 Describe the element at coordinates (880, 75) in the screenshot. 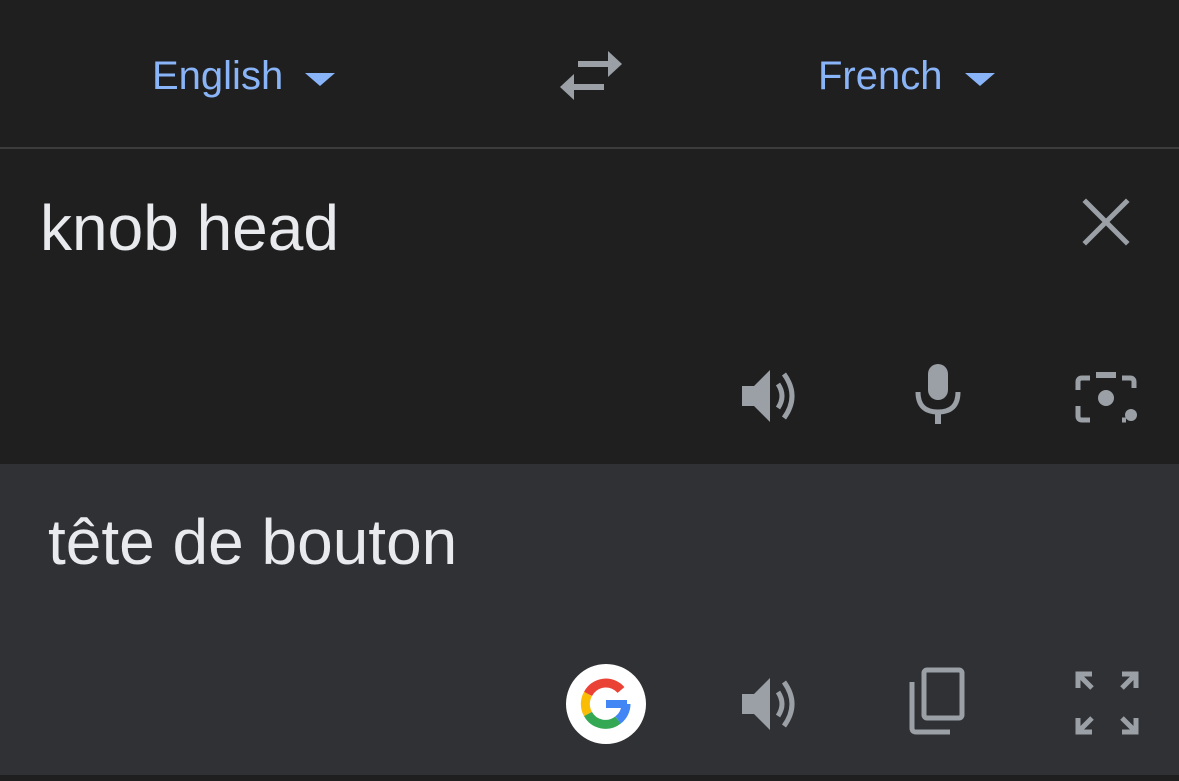

I see `target-language-label: French` at that location.